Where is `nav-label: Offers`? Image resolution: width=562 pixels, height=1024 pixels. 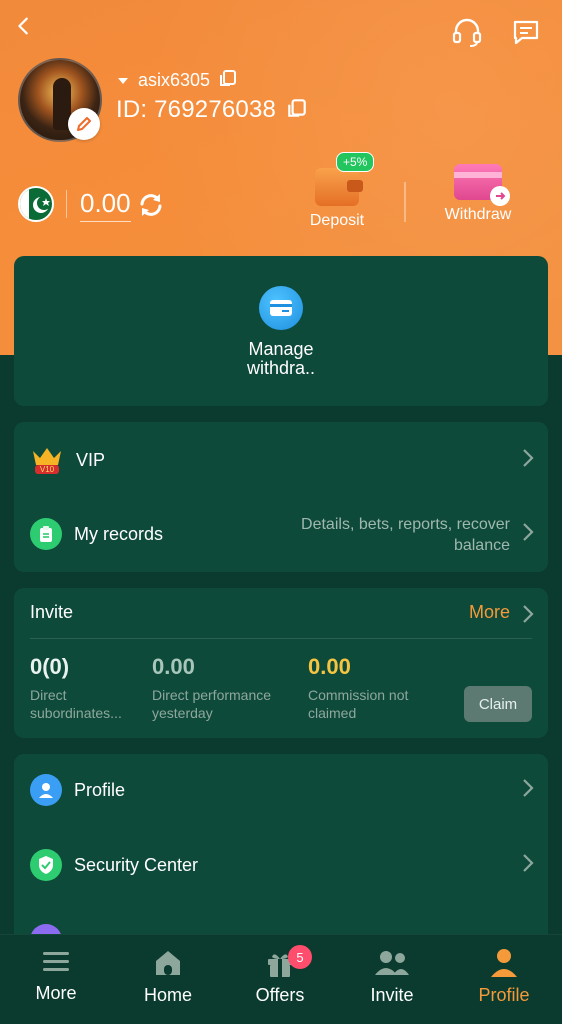 nav-label: Offers is located at coordinates (280, 995).